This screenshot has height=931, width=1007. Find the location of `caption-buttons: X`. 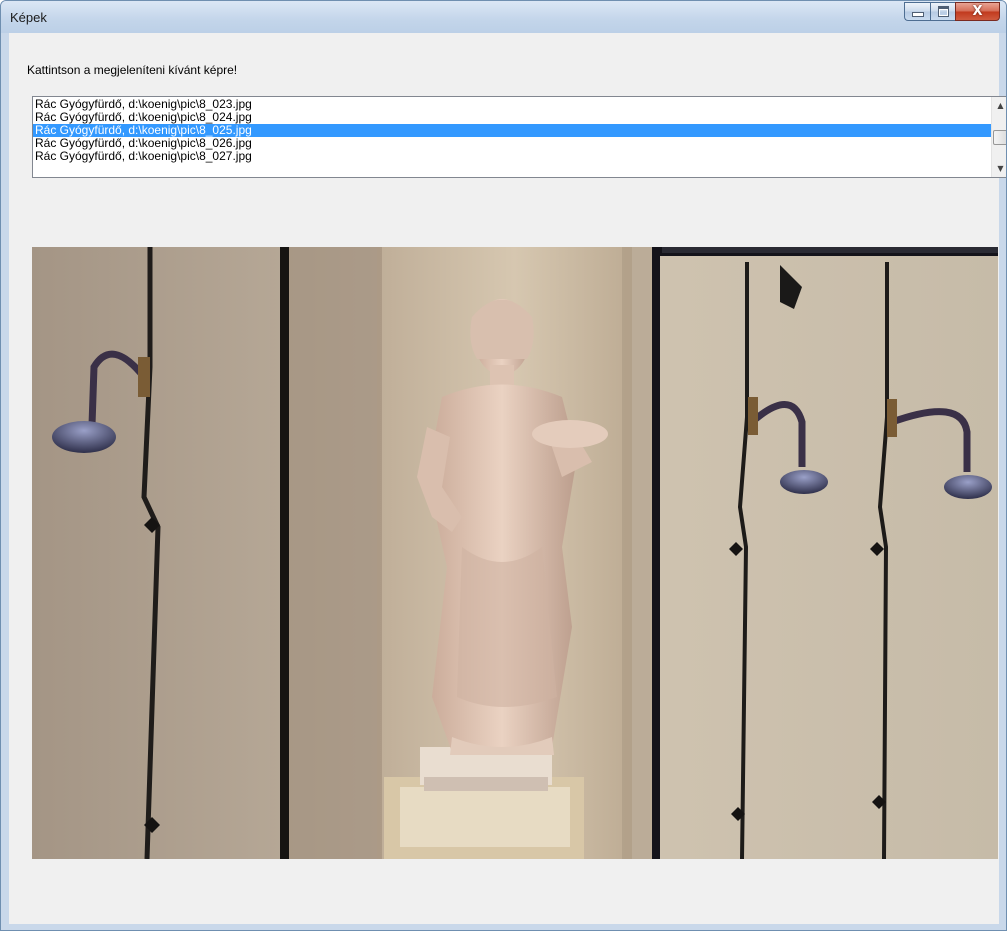

caption-buttons: X is located at coordinates (952, 11).